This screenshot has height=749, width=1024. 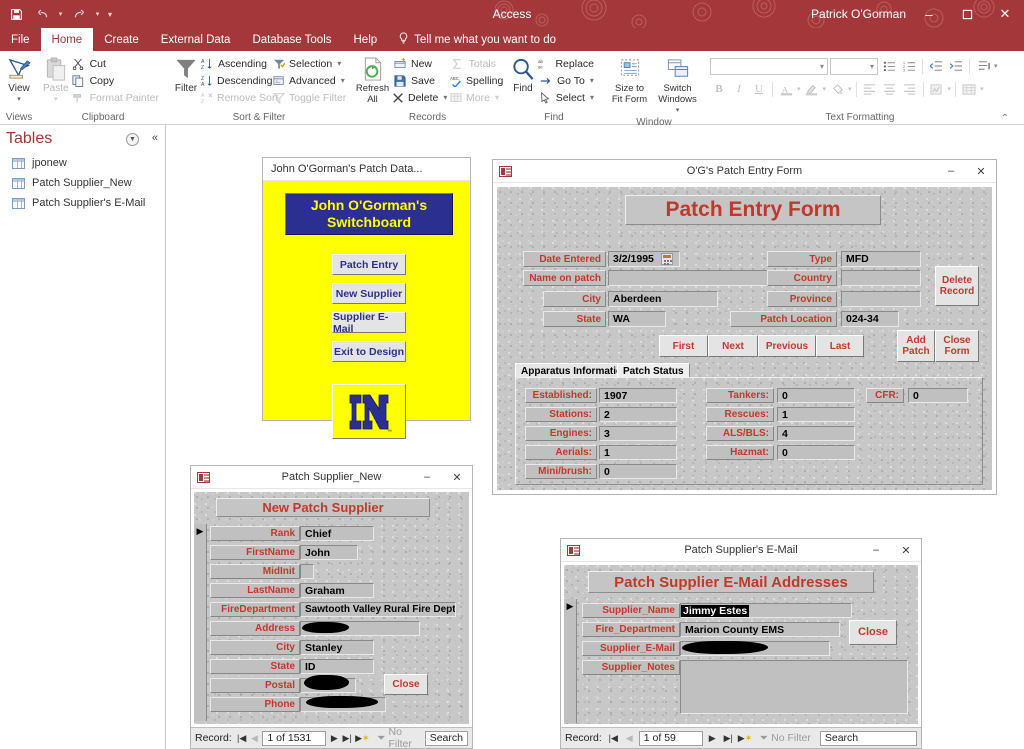 What do you see at coordinates (121, 39) in the screenshot?
I see `tab-create: Create` at bounding box center [121, 39].